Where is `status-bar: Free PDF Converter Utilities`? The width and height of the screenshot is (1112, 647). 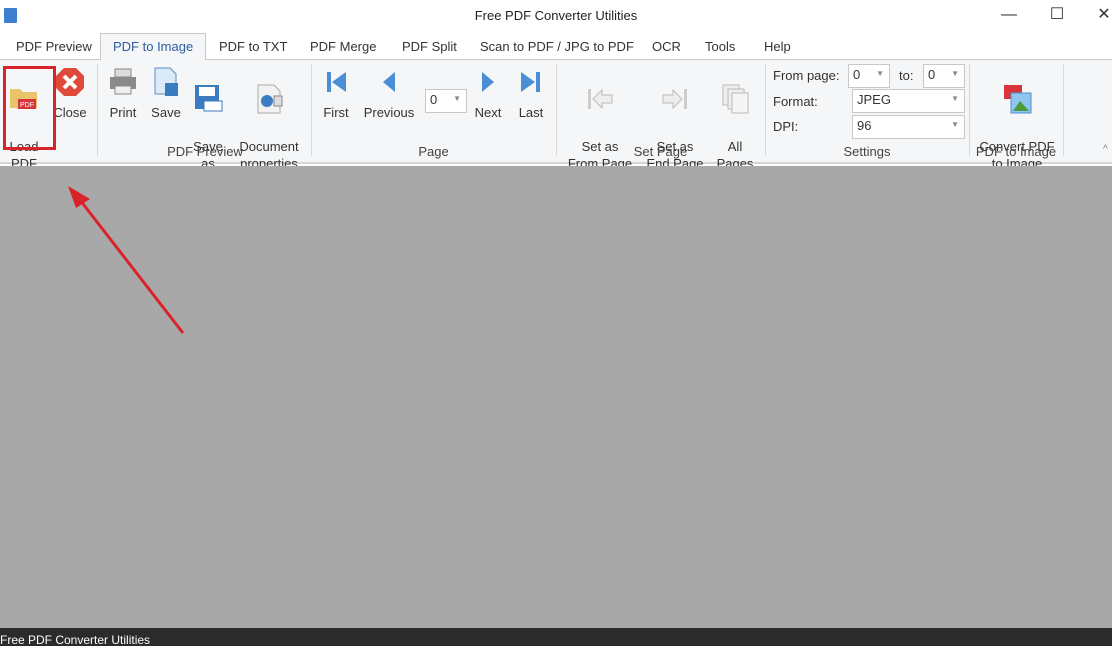
status-bar: Free PDF Converter Utilities is located at coordinates (556, 637).